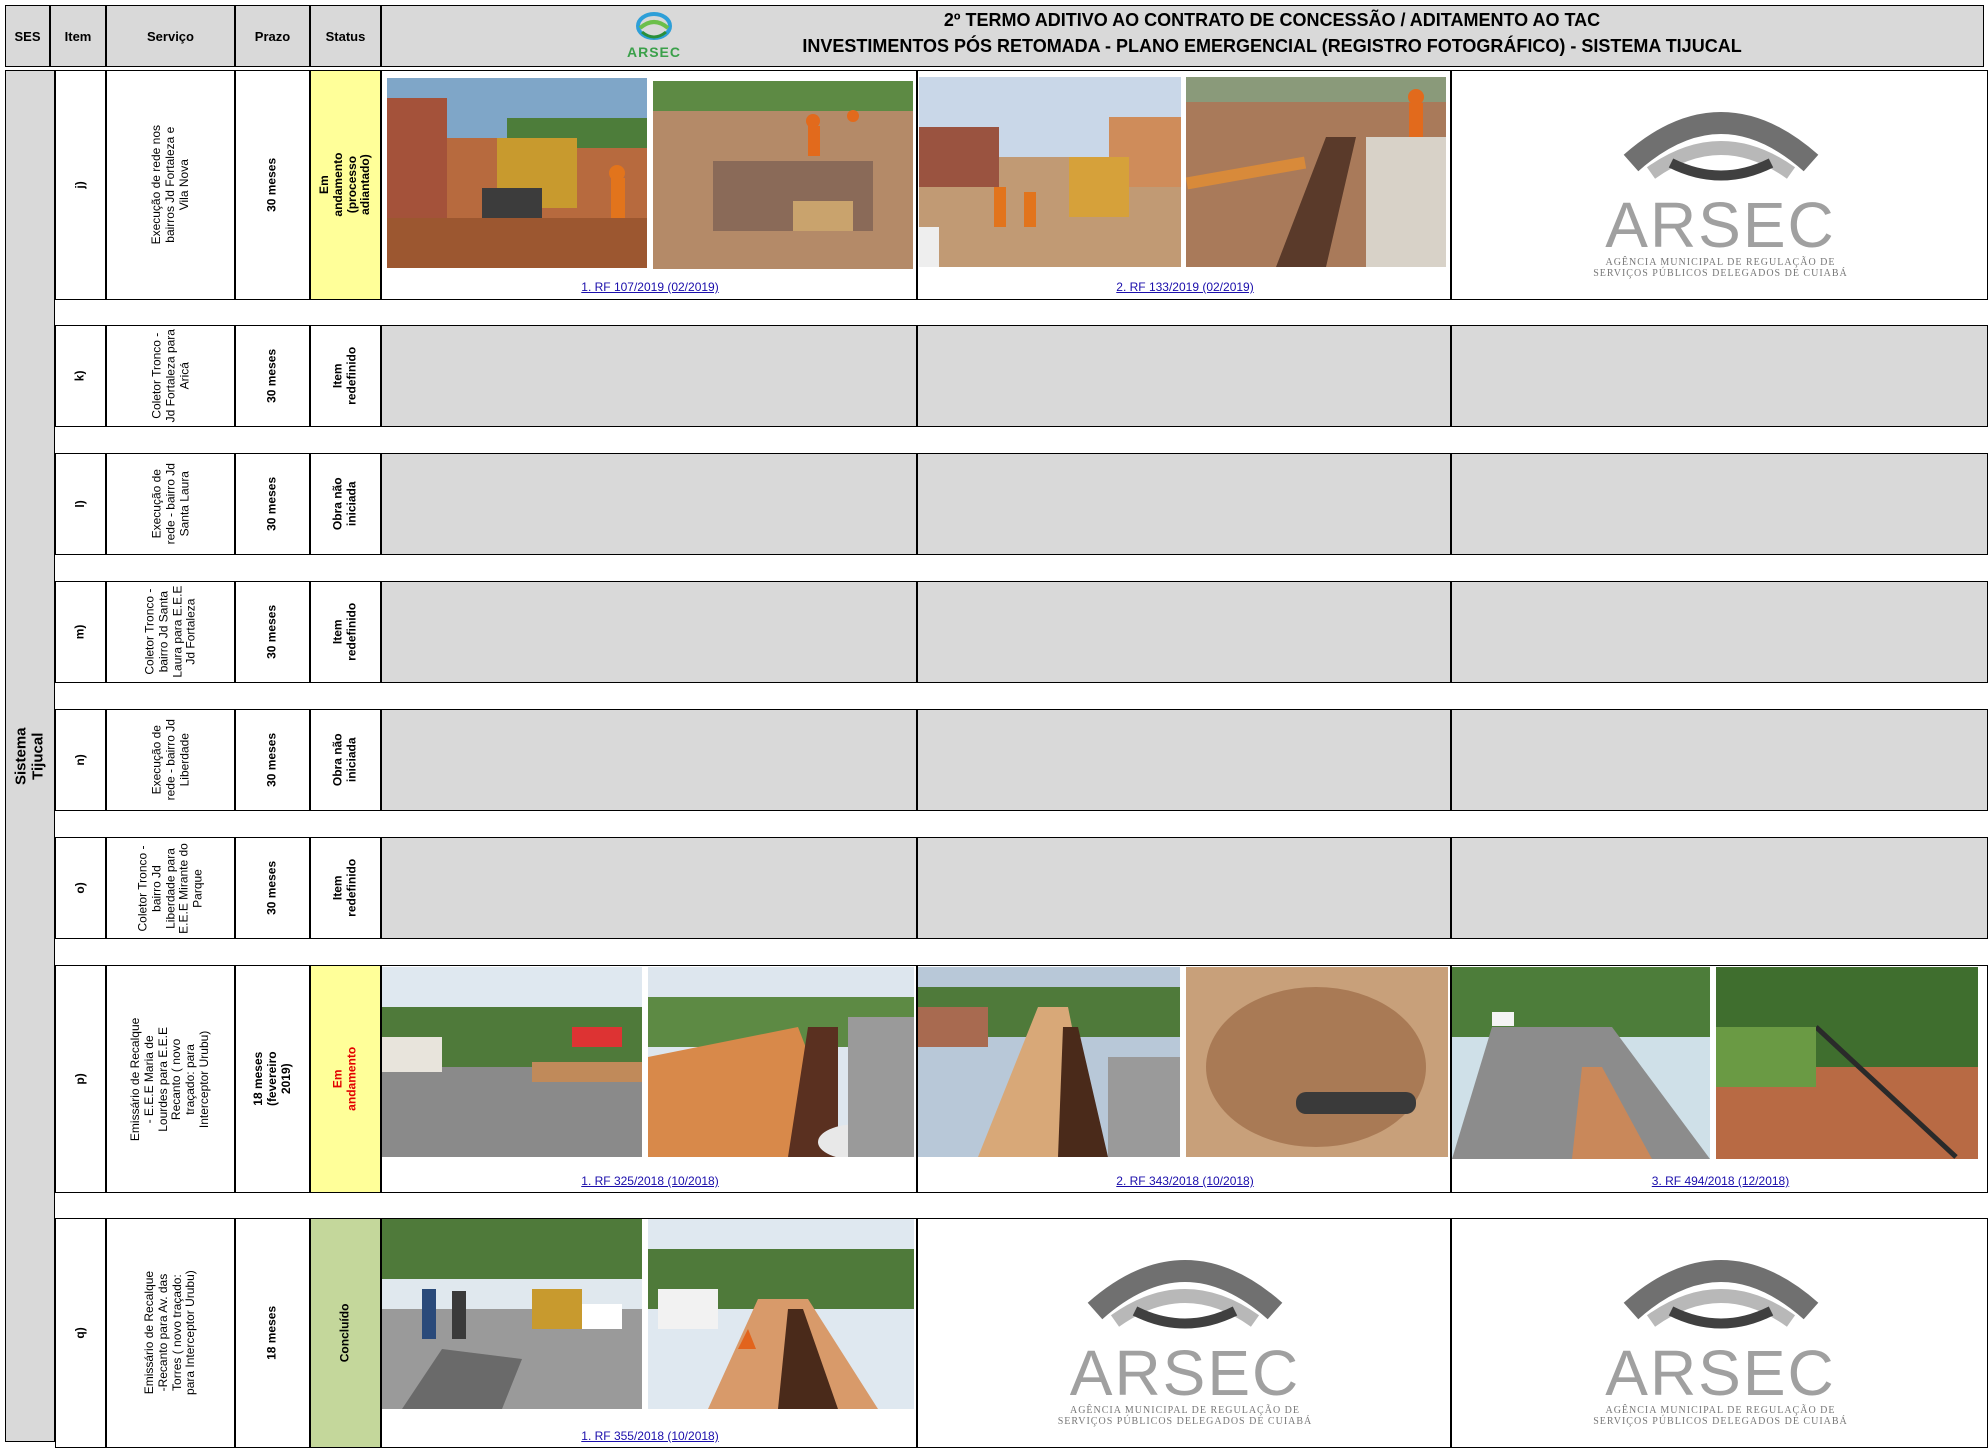 The width and height of the screenshot is (1988, 1448). I want to click on servico-text: Execução de rede - bairro Jd Liberdade, so click(169, 760).